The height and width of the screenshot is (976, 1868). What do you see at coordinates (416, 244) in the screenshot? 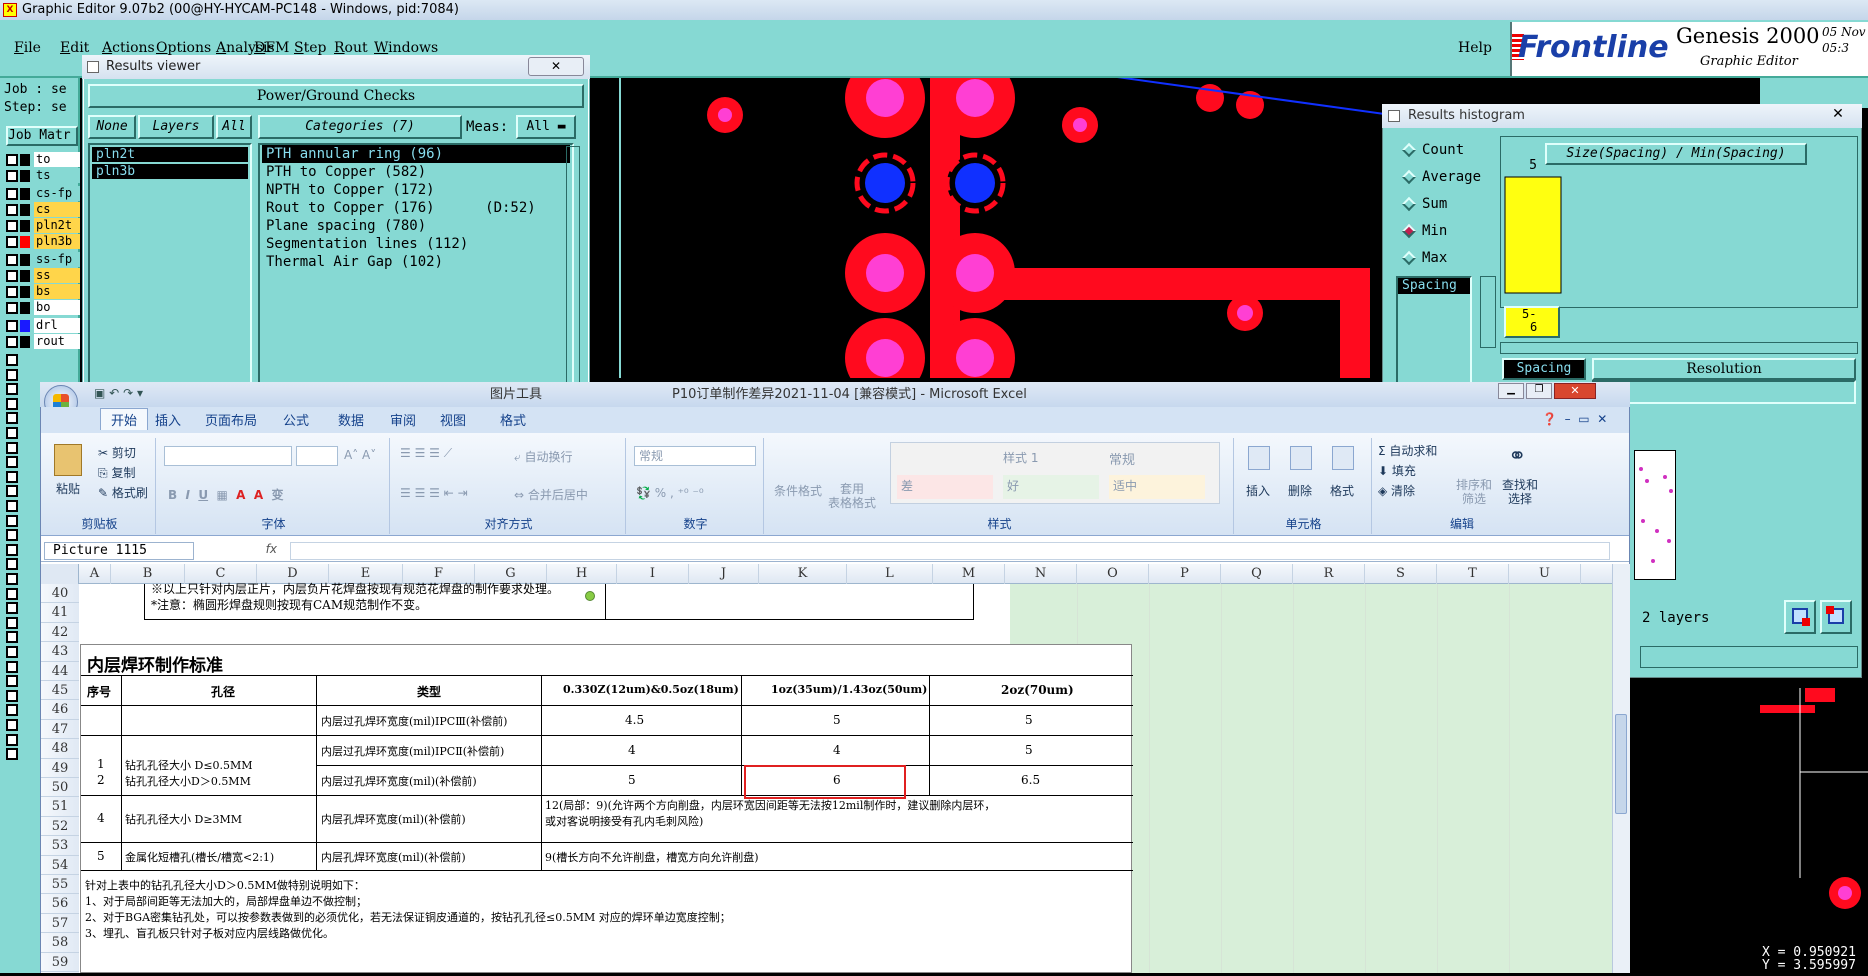
I see `rv-category-item: Segmentation lines (112)` at bounding box center [416, 244].